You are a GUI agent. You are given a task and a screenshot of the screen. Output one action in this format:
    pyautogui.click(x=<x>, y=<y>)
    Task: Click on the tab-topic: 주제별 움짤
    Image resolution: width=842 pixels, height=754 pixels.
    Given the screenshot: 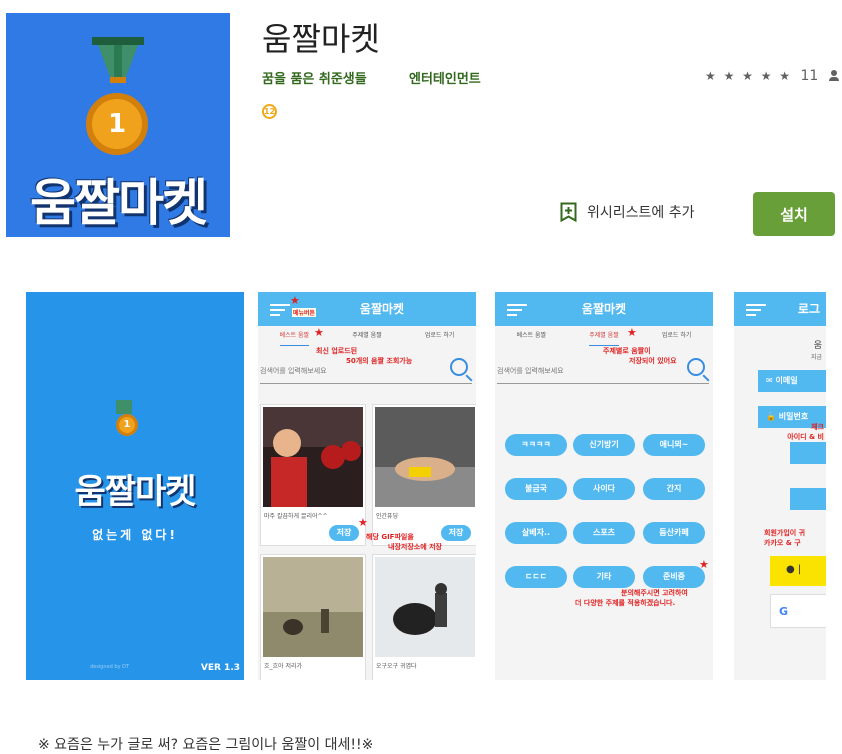 What is the action you would take?
    pyautogui.click(x=604, y=338)
    